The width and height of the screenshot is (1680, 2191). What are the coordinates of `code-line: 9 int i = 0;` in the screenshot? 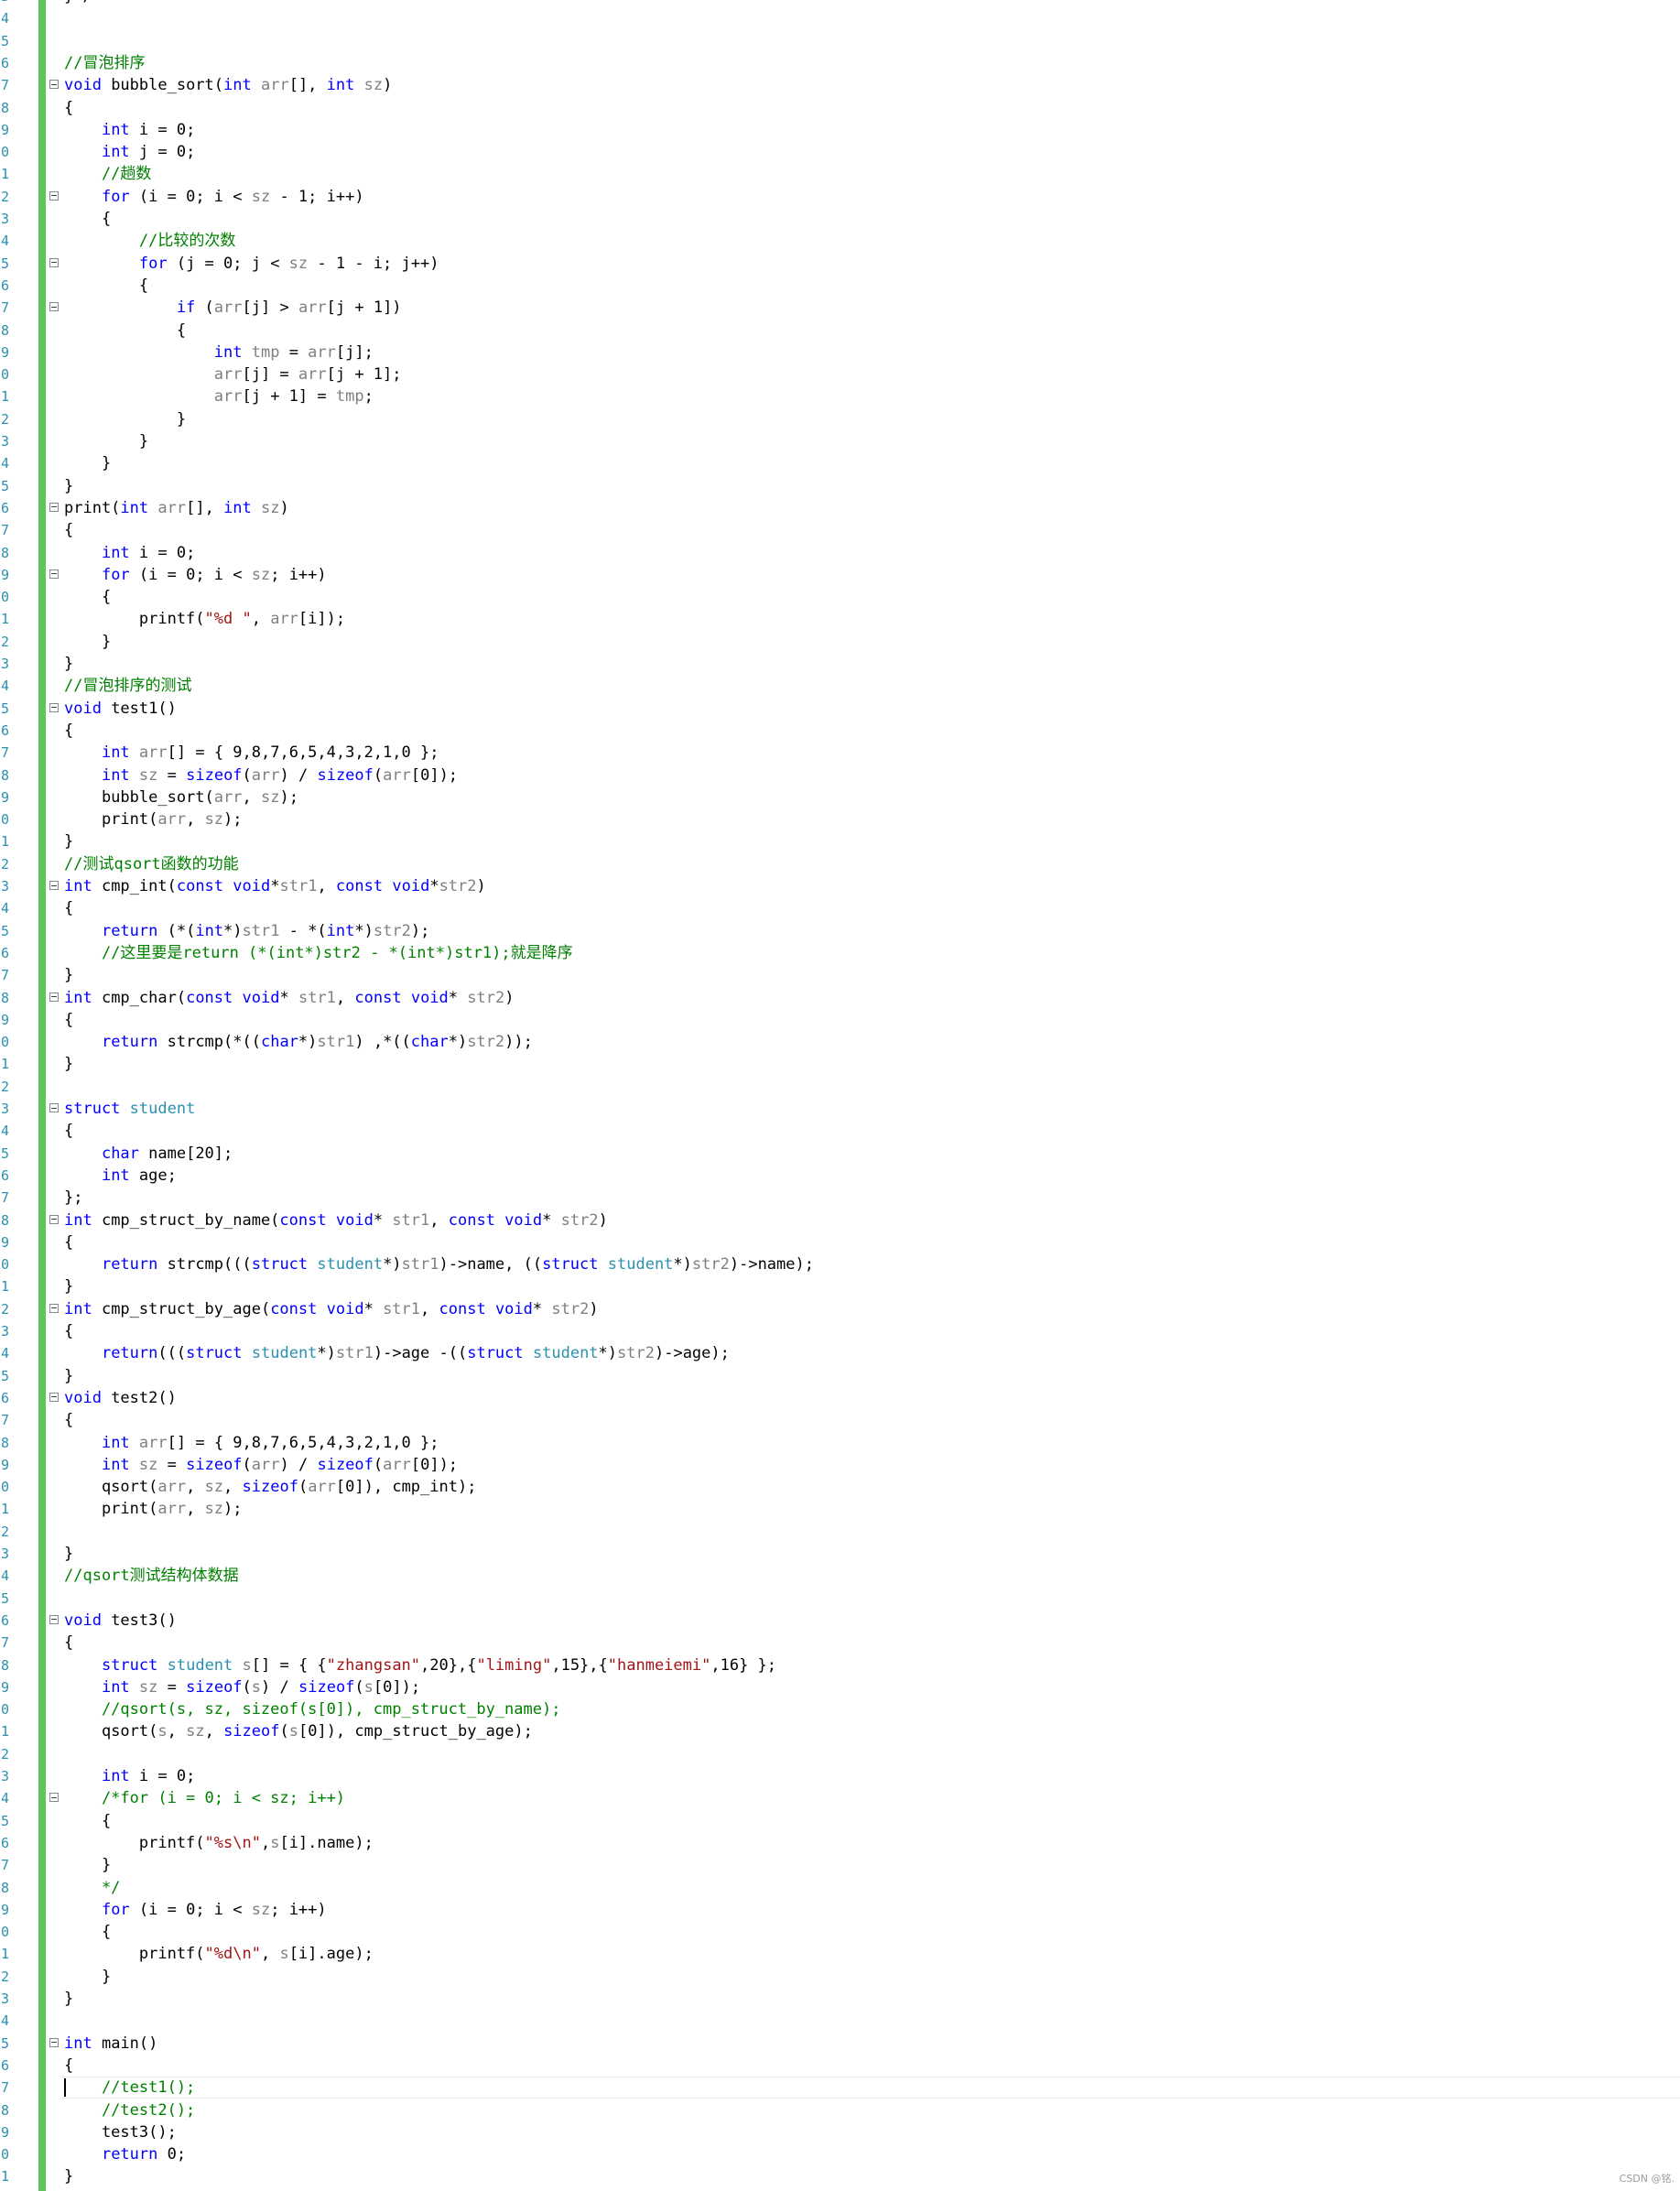 It's located at (840, 130).